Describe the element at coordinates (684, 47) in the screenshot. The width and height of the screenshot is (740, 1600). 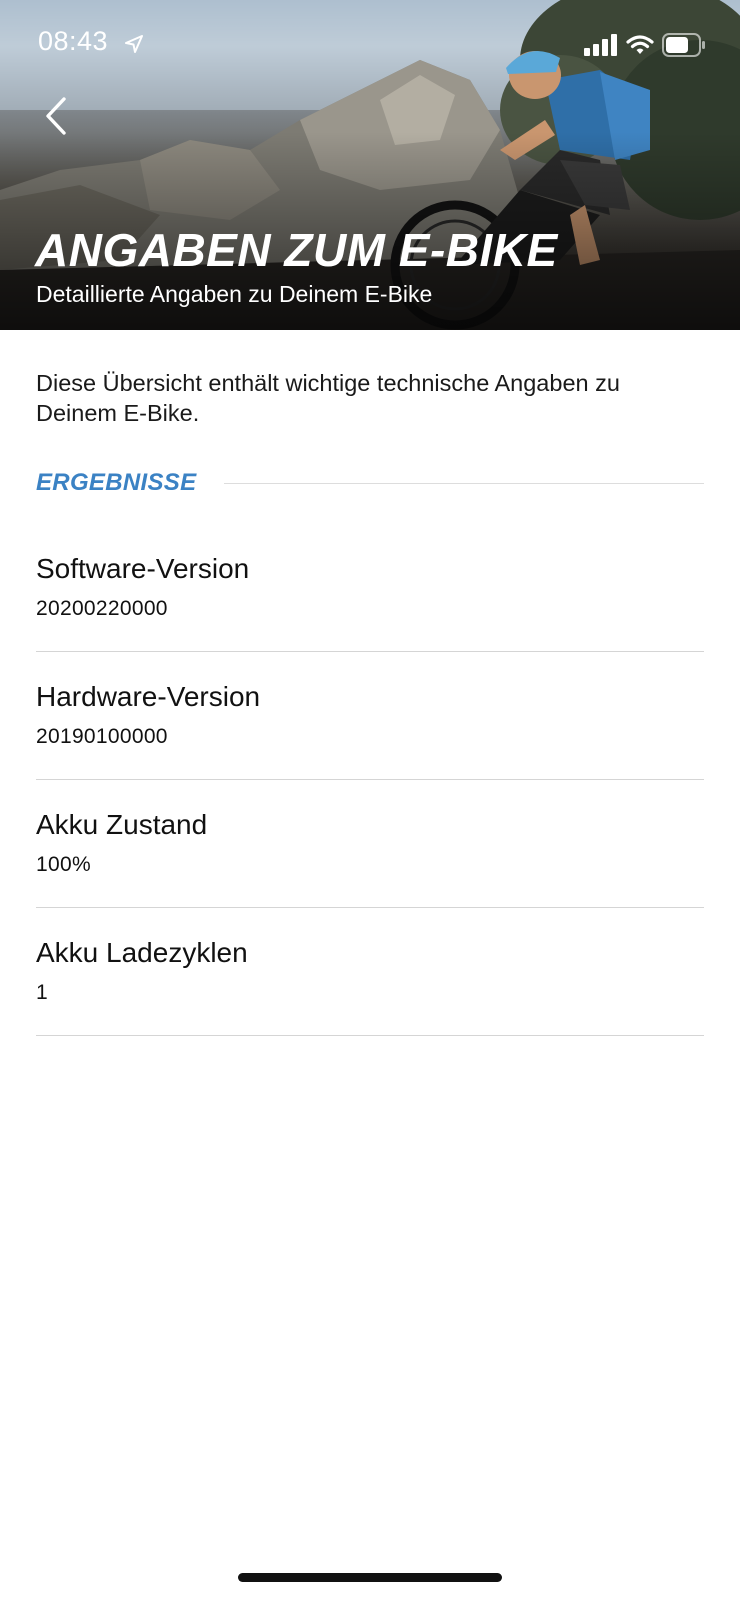
I see `battery-icon` at that location.